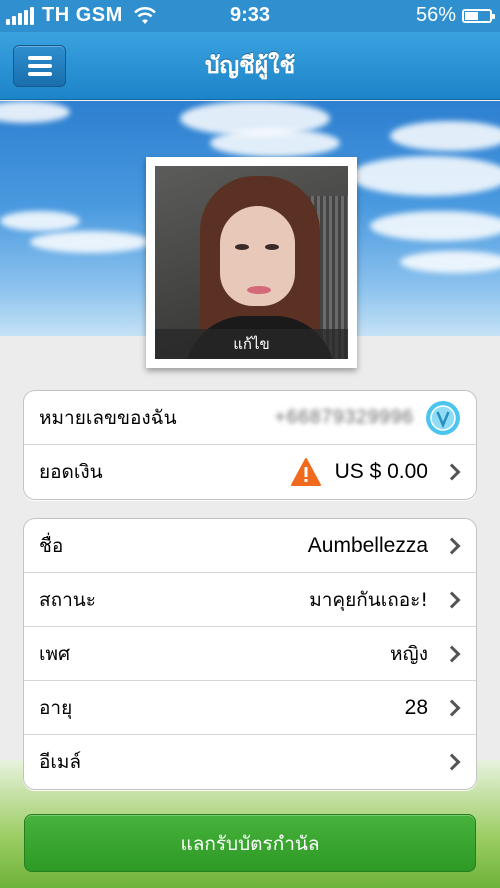 This screenshot has width=500, height=888. I want to click on avatar: แก้ไข, so click(251, 262).